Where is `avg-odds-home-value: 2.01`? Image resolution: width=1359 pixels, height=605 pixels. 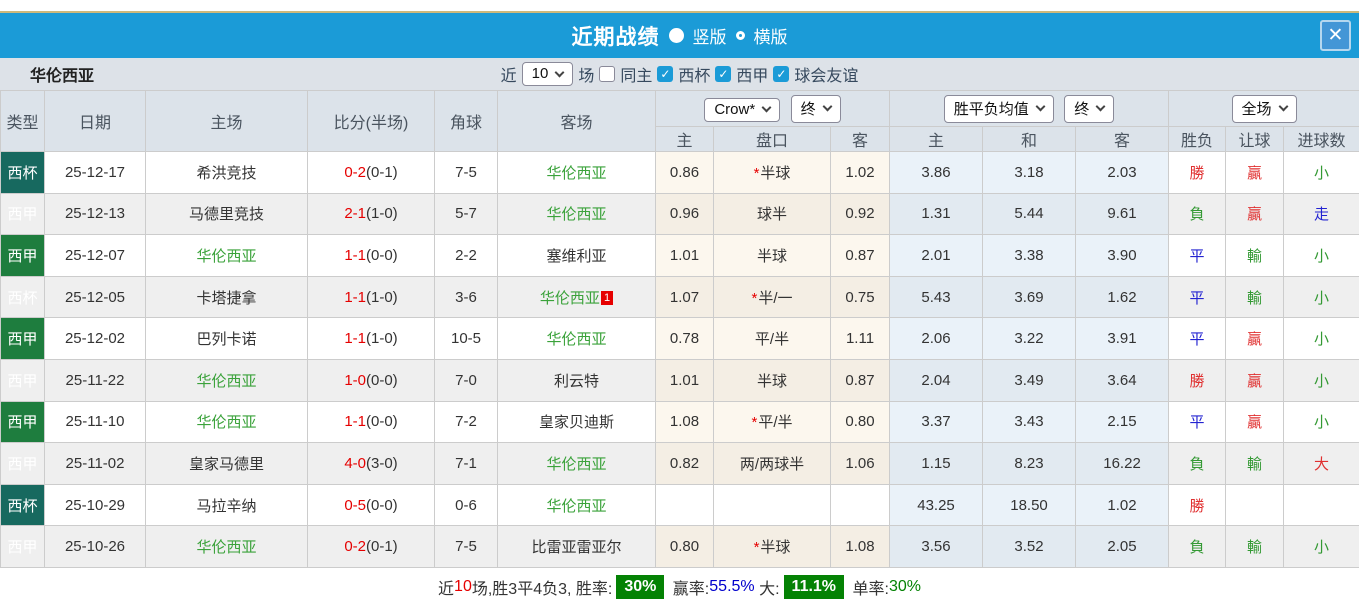 avg-odds-home-value: 2.01 is located at coordinates (936, 255).